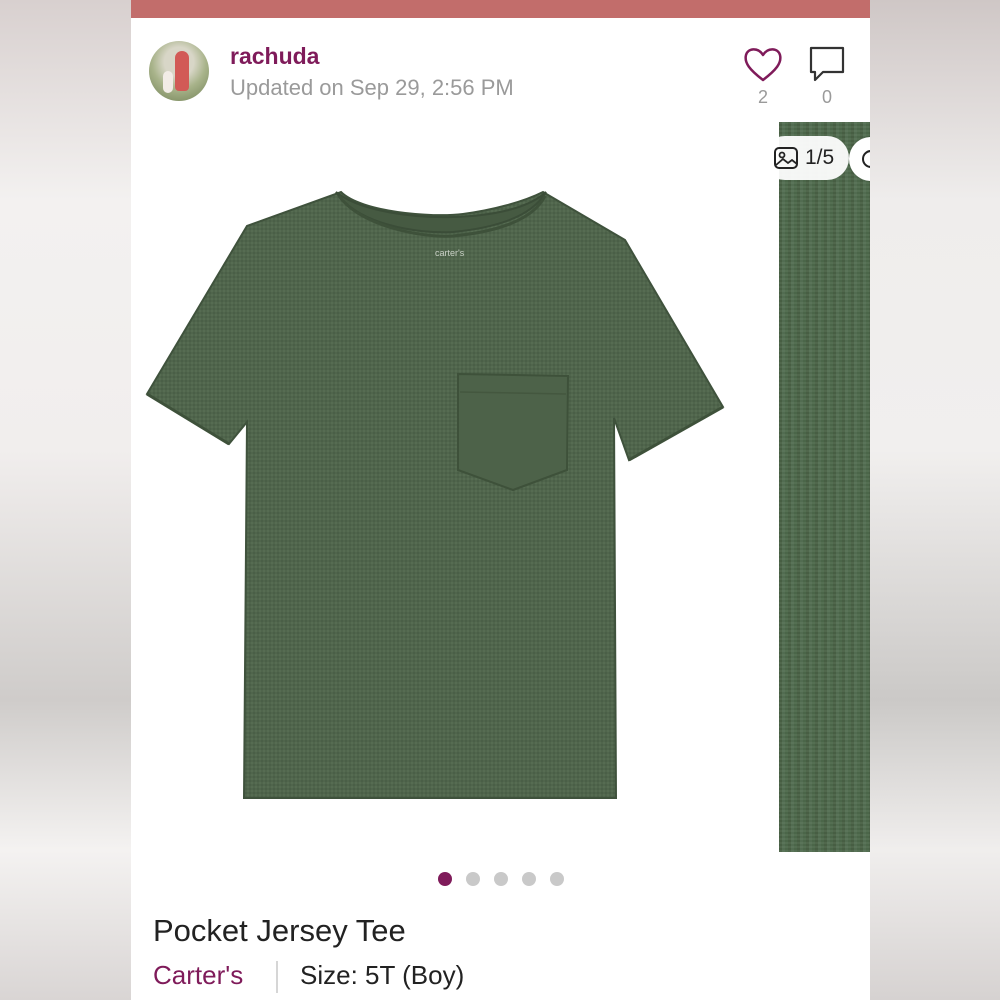 The width and height of the screenshot is (1000, 1000). What do you see at coordinates (372, 87) in the screenshot?
I see `updated-timestamp: Updated on Sep 29, 2:56 PM` at bounding box center [372, 87].